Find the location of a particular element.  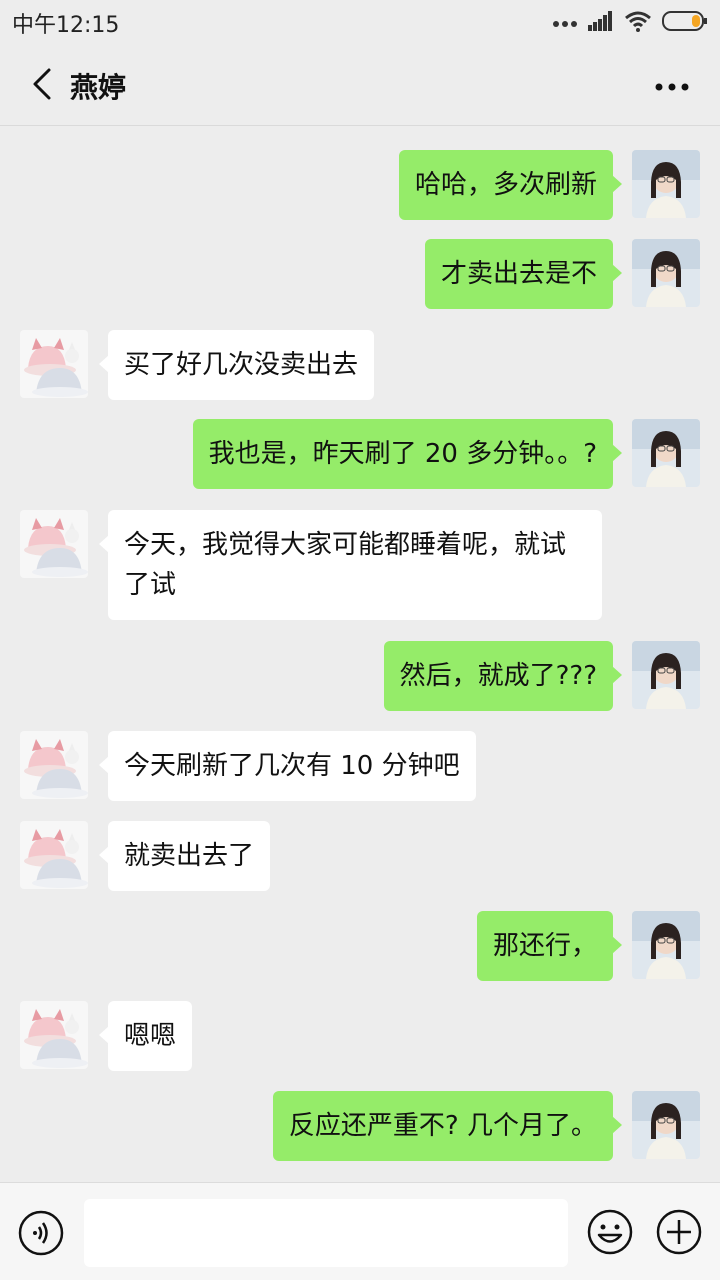

message-bubble: 今天，我觉得大家可能都睡着呢，就试了试 is located at coordinates (350, 565).